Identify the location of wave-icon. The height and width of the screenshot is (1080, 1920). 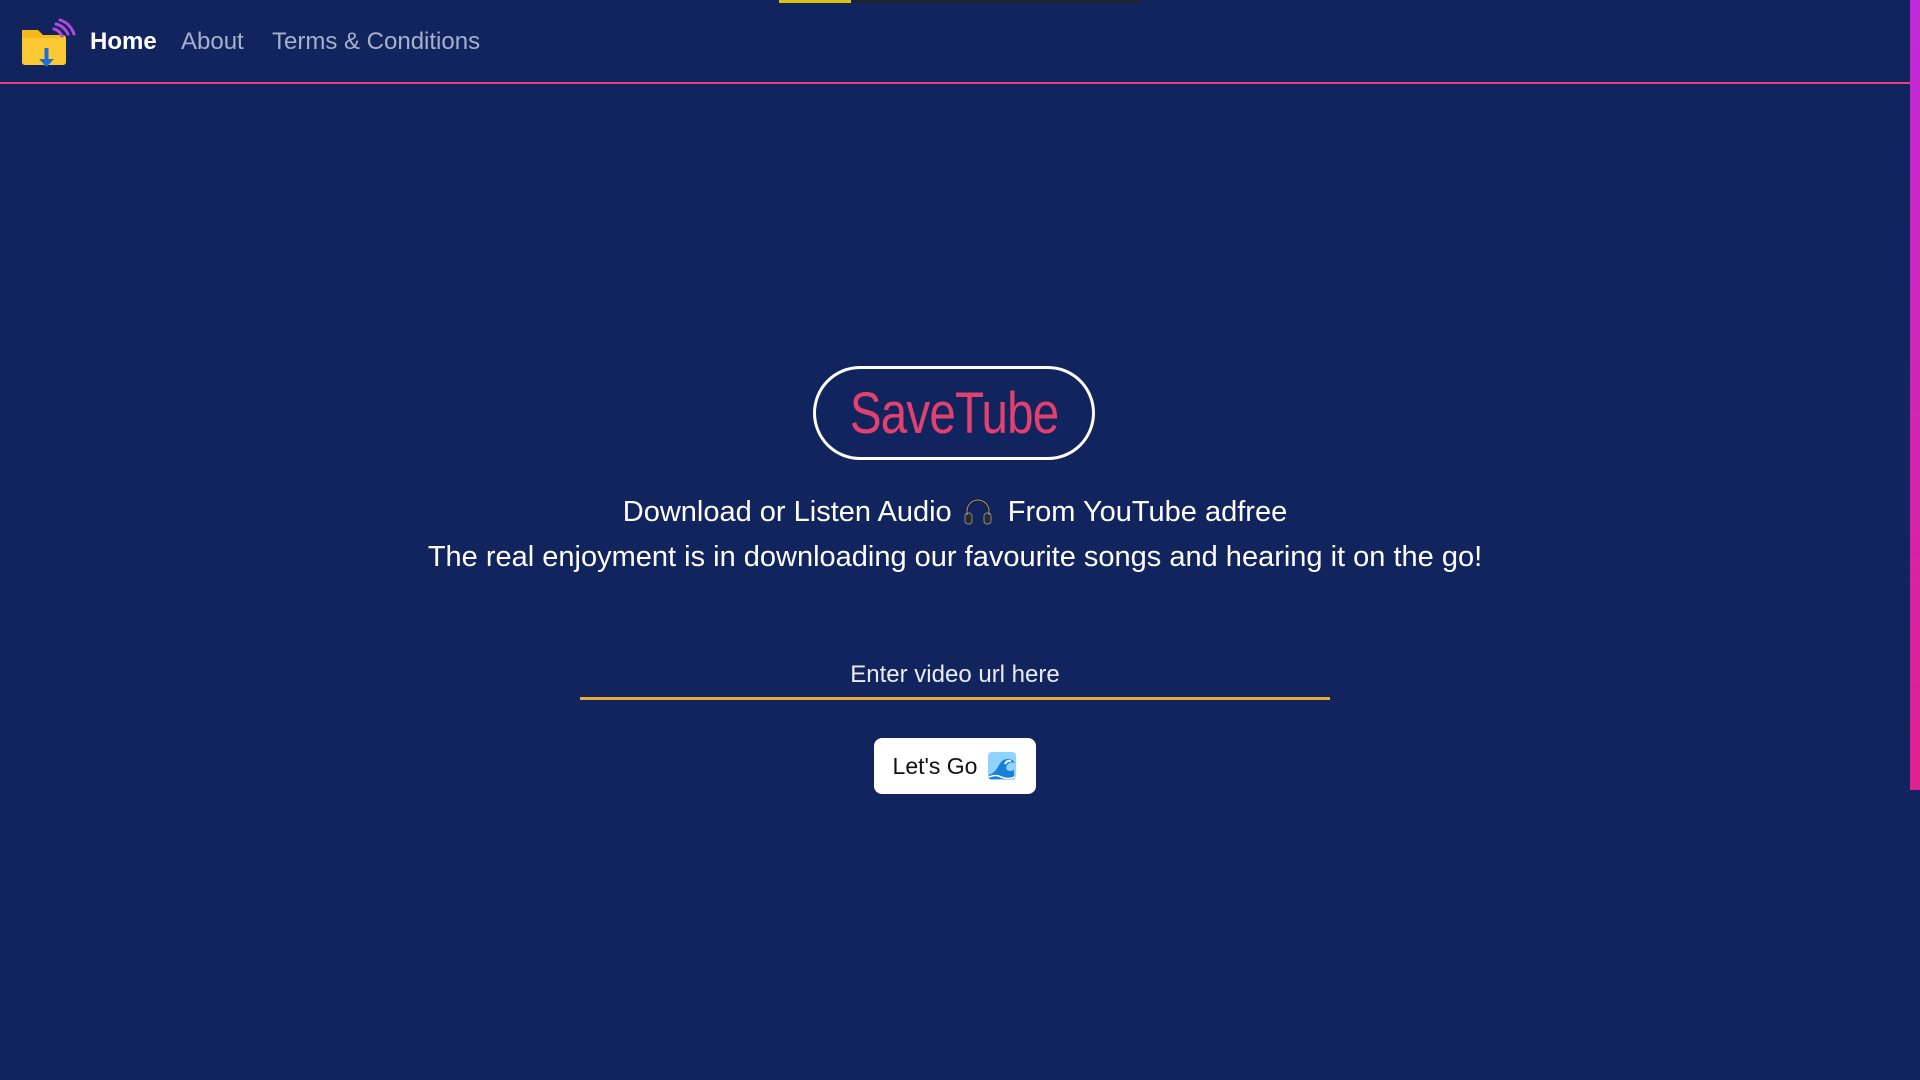
(1002, 766).